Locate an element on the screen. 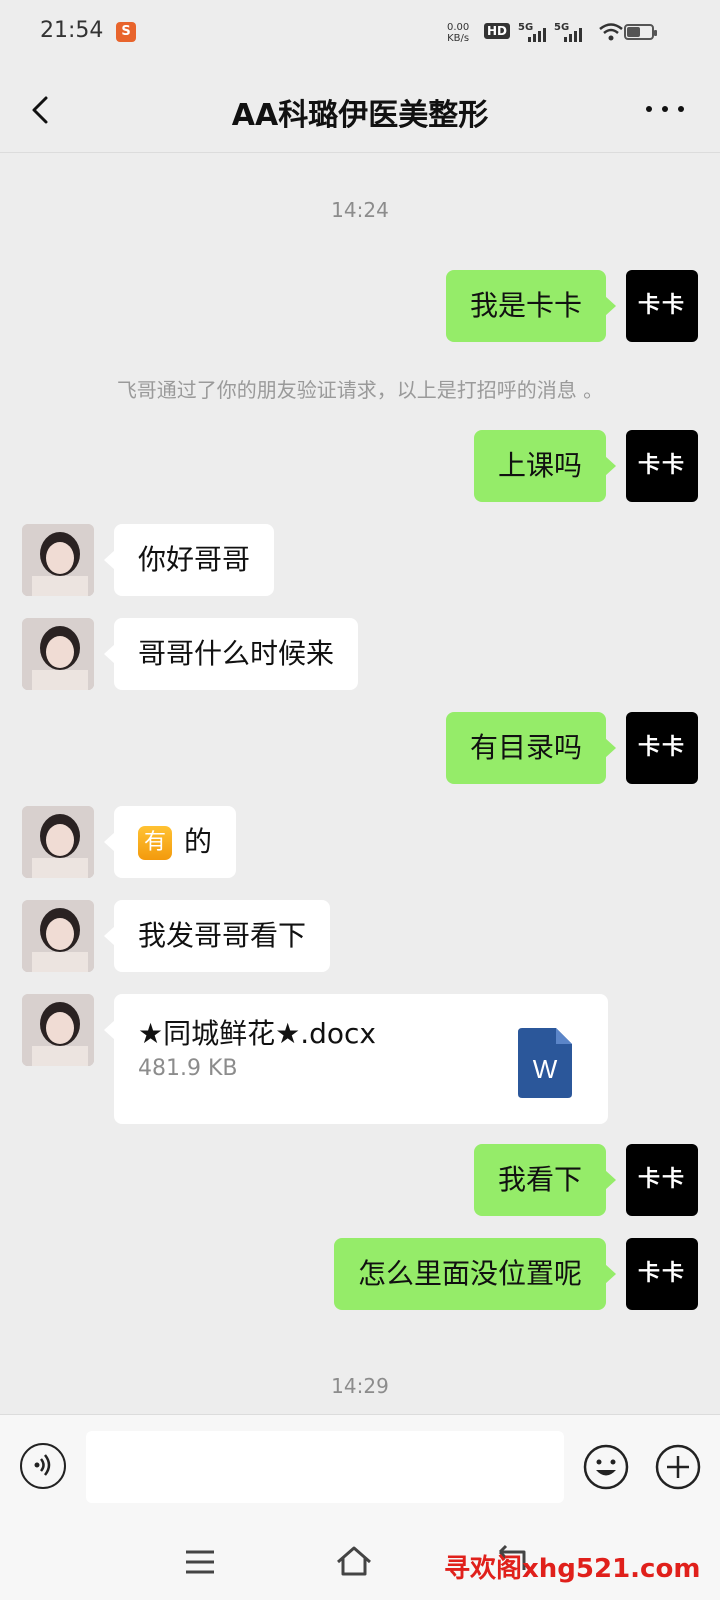  message-bubble-outgoing: 我看下 is located at coordinates (545, 1180).